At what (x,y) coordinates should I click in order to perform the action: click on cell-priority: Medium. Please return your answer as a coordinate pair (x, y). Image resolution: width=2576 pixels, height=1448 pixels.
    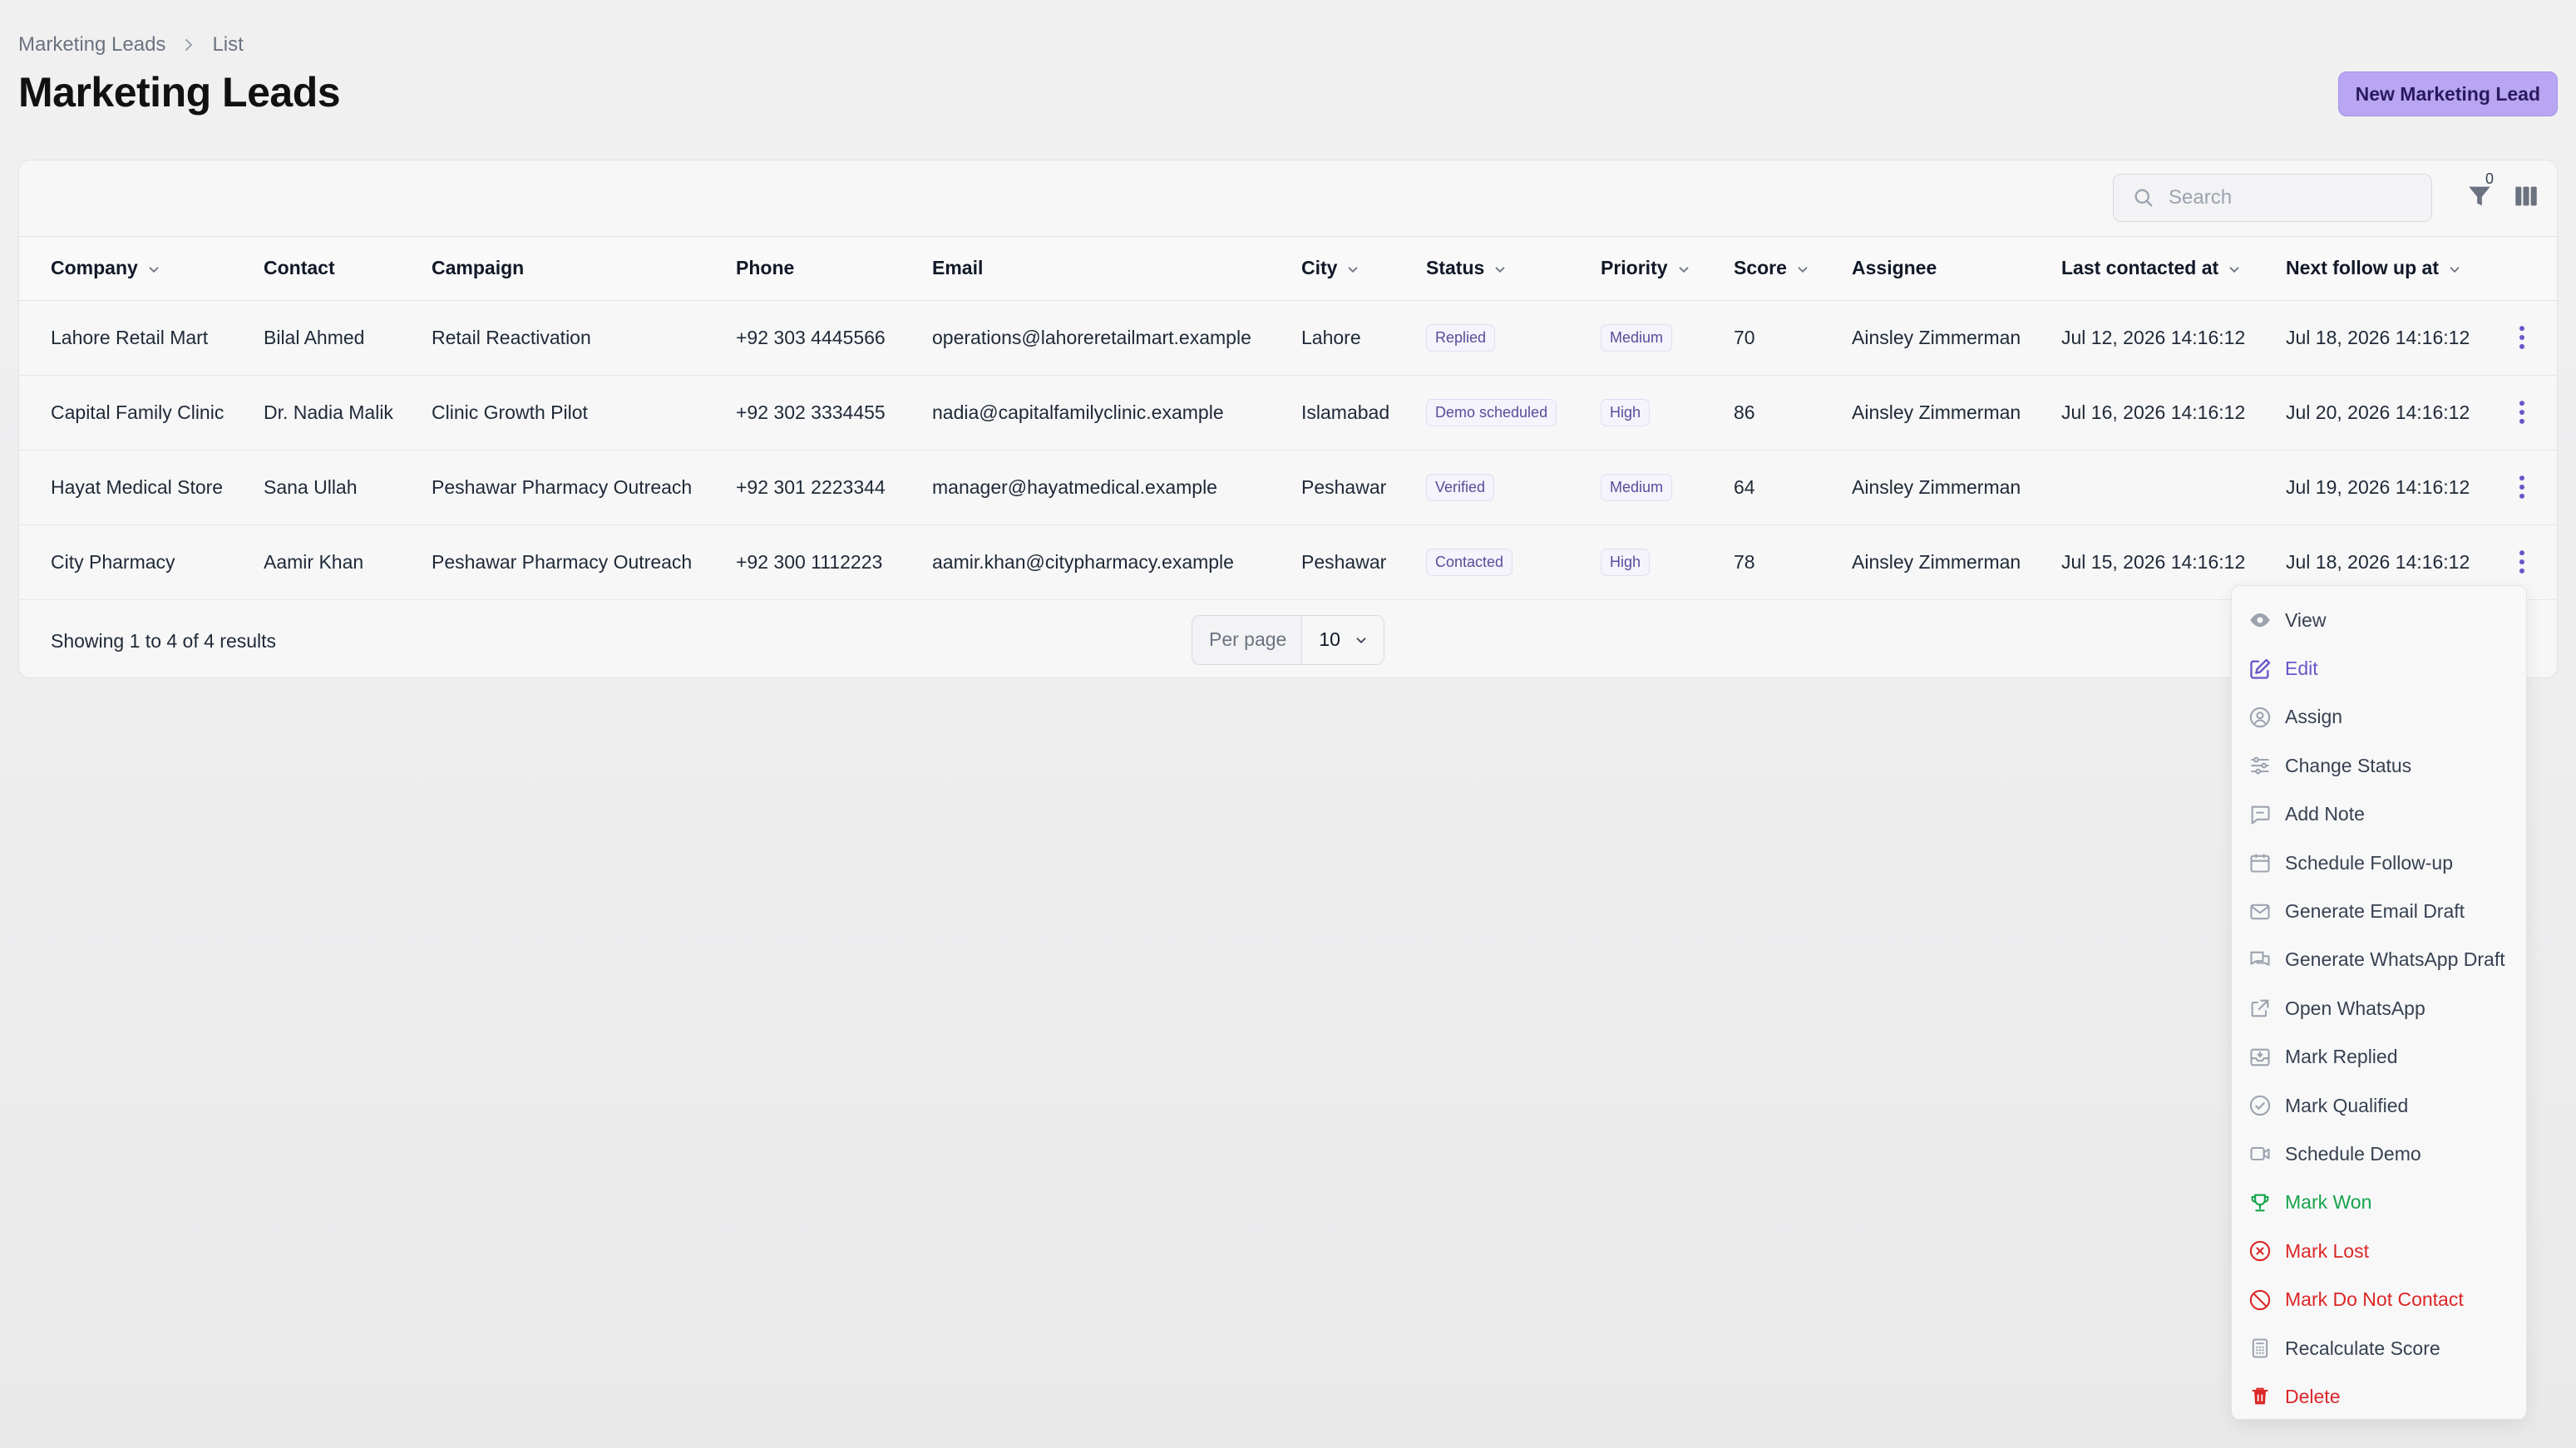
    Looking at the image, I should click on (1635, 487).